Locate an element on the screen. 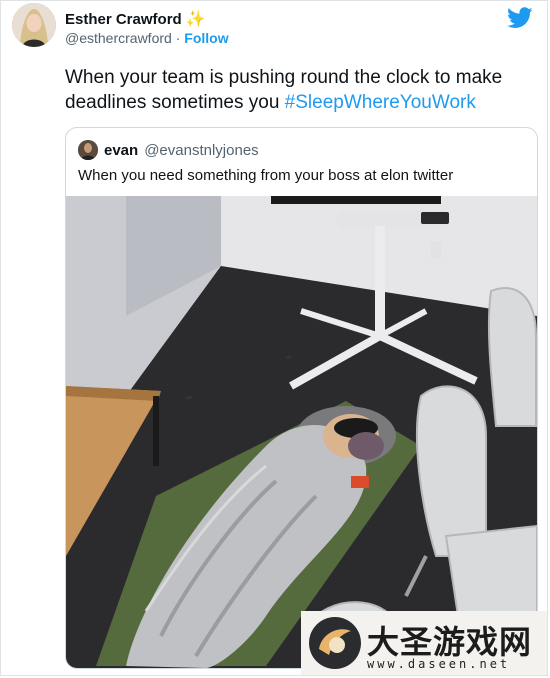 The width and height of the screenshot is (550, 678). author-name: Esther Crawford is located at coordinates (123, 19).